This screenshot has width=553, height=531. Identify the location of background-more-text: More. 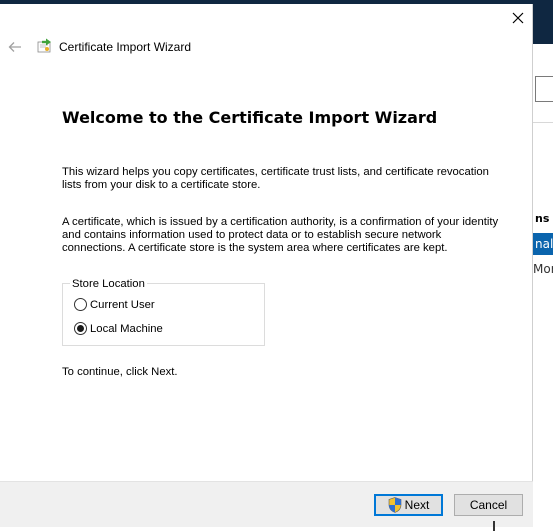
(543, 269).